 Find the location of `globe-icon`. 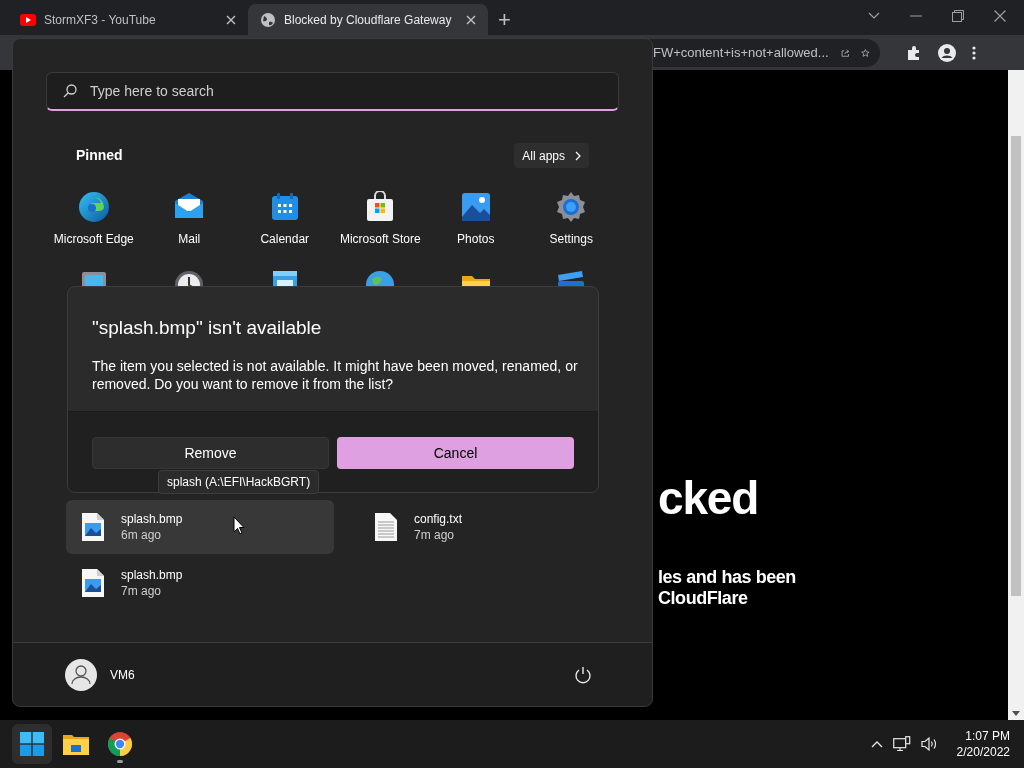

globe-icon is located at coordinates (268, 19).